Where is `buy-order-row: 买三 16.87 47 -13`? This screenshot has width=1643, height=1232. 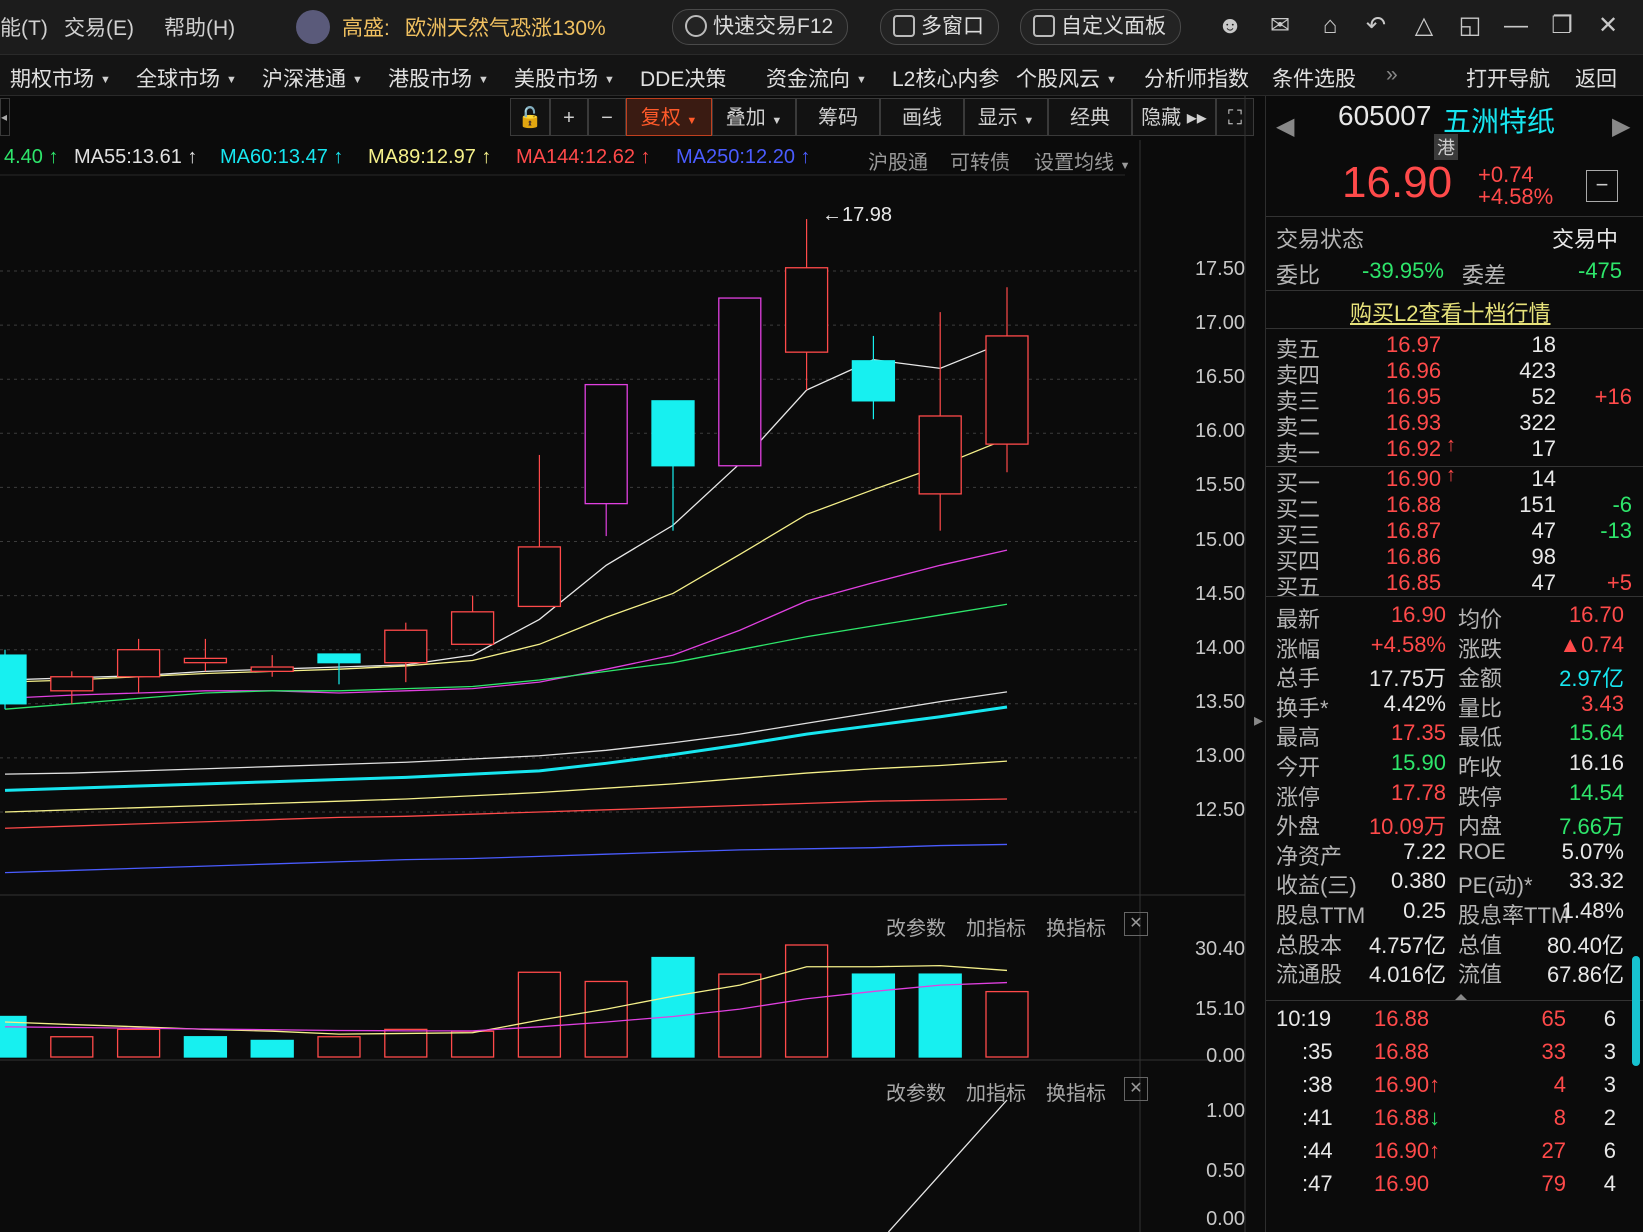 buy-order-row: 买三 16.87 47 -13 is located at coordinates (1454, 533).